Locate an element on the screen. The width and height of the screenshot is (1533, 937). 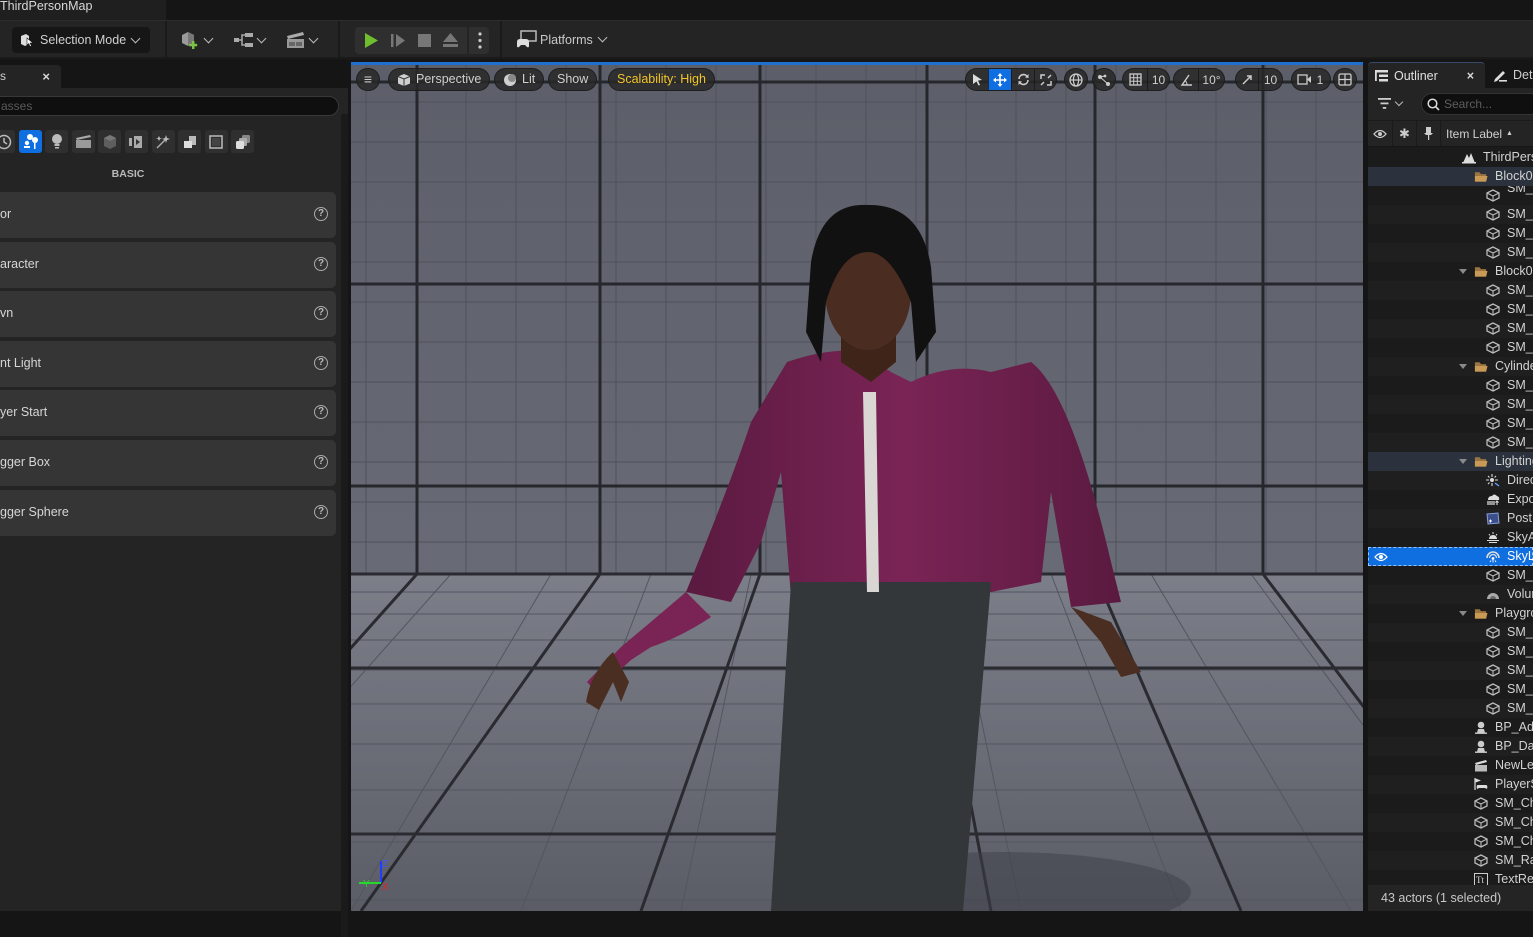
grid-snap-toggle is located at coordinates (1135, 79).